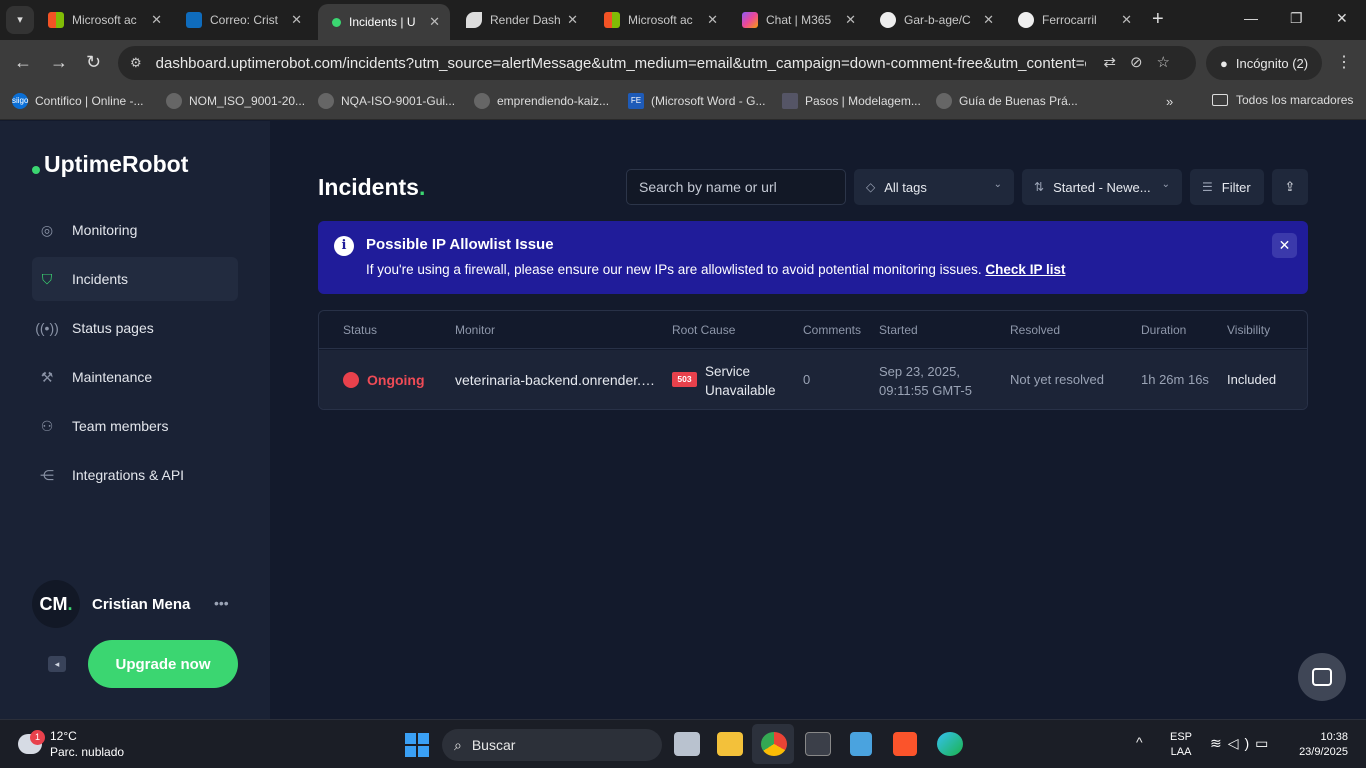 The width and height of the screenshot is (1366, 768). What do you see at coordinates (37, 737) in the screenshot?
I see `notification-badge: 1` at bounding box center [37, 737].